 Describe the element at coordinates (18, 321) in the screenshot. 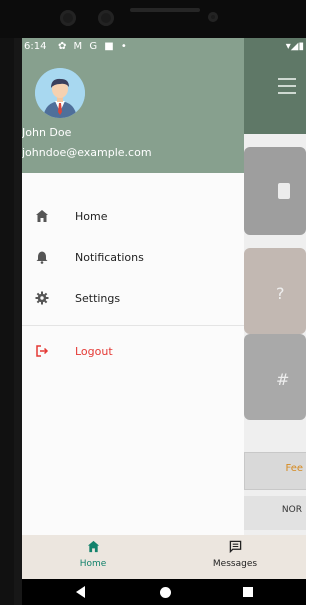

I see `phone-side-bezel` at that location.